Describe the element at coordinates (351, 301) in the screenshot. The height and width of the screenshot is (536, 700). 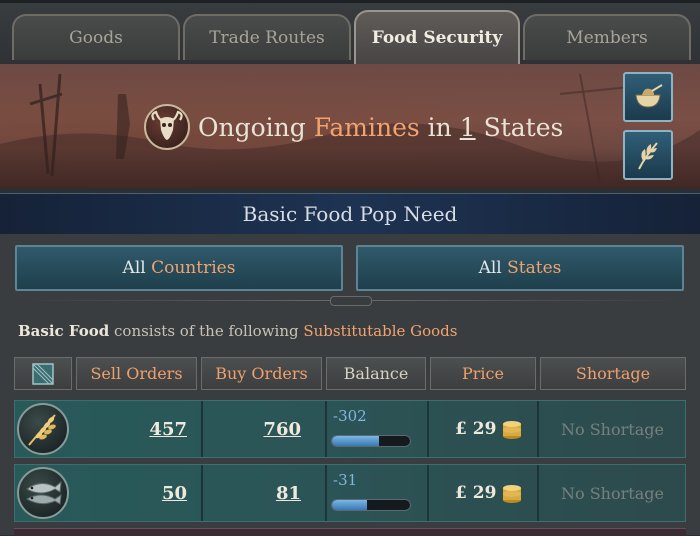
I see `divider-ornament` at that location.